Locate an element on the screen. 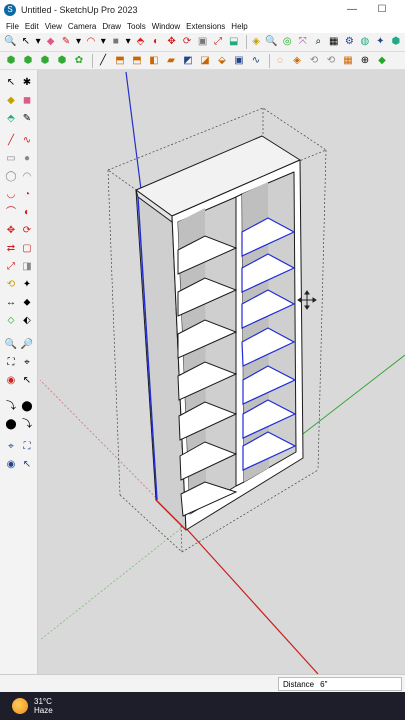  3d-text-icon: ⬖ is located at coordinates (27, 321).